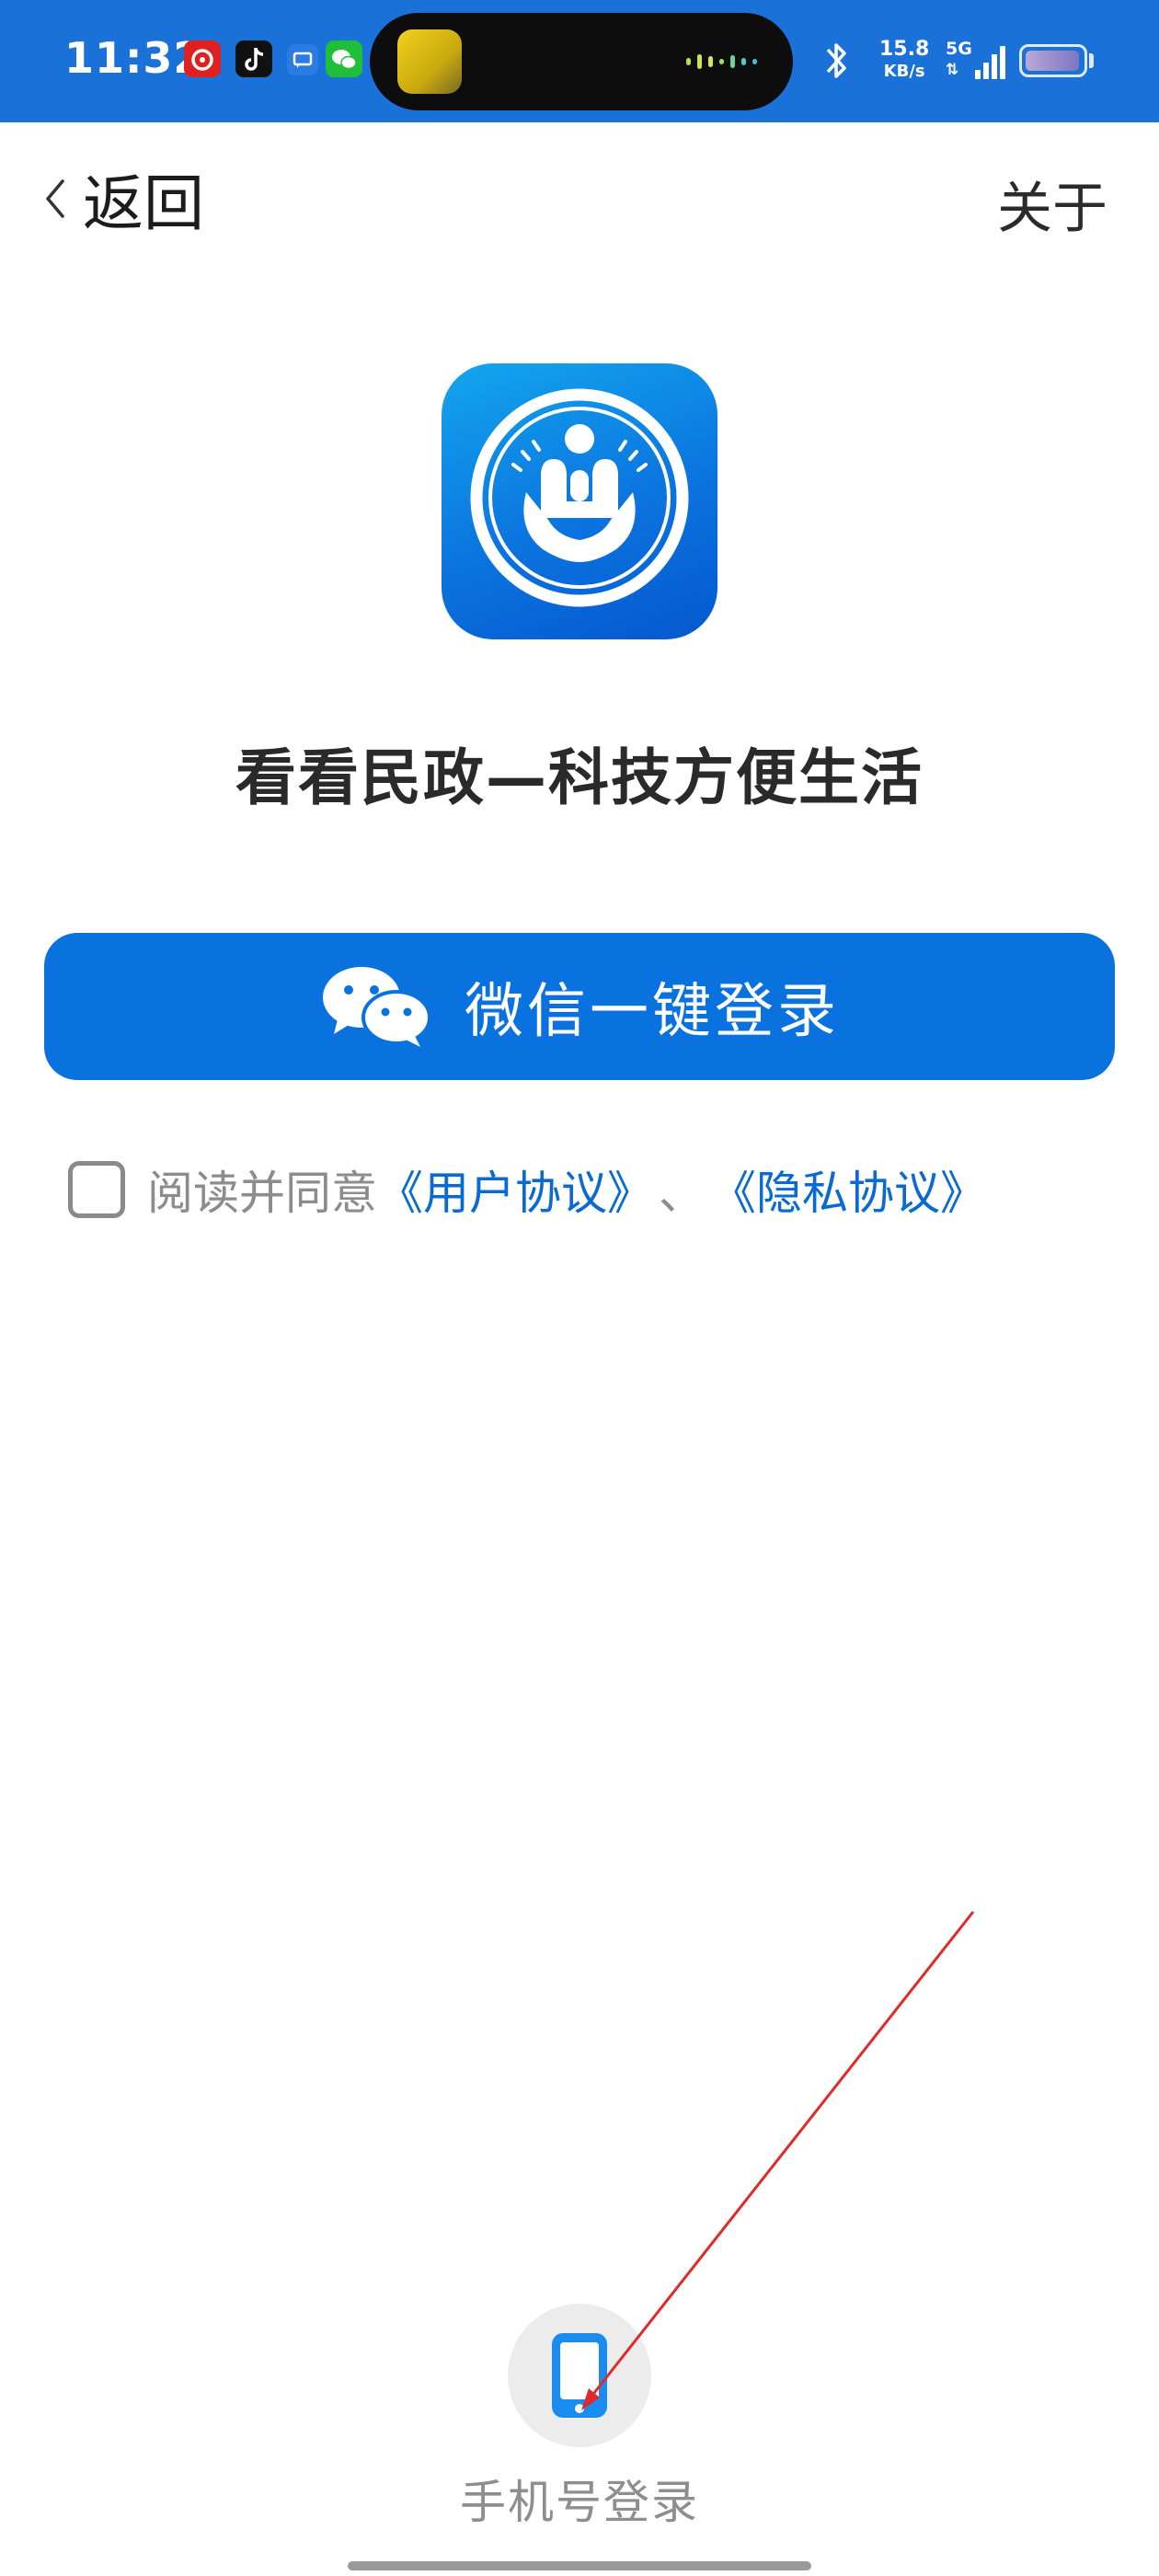 The width and height of the screenshot is (1159, 2576). I want to click on mobile-phone-icon, so click(579, 2375).